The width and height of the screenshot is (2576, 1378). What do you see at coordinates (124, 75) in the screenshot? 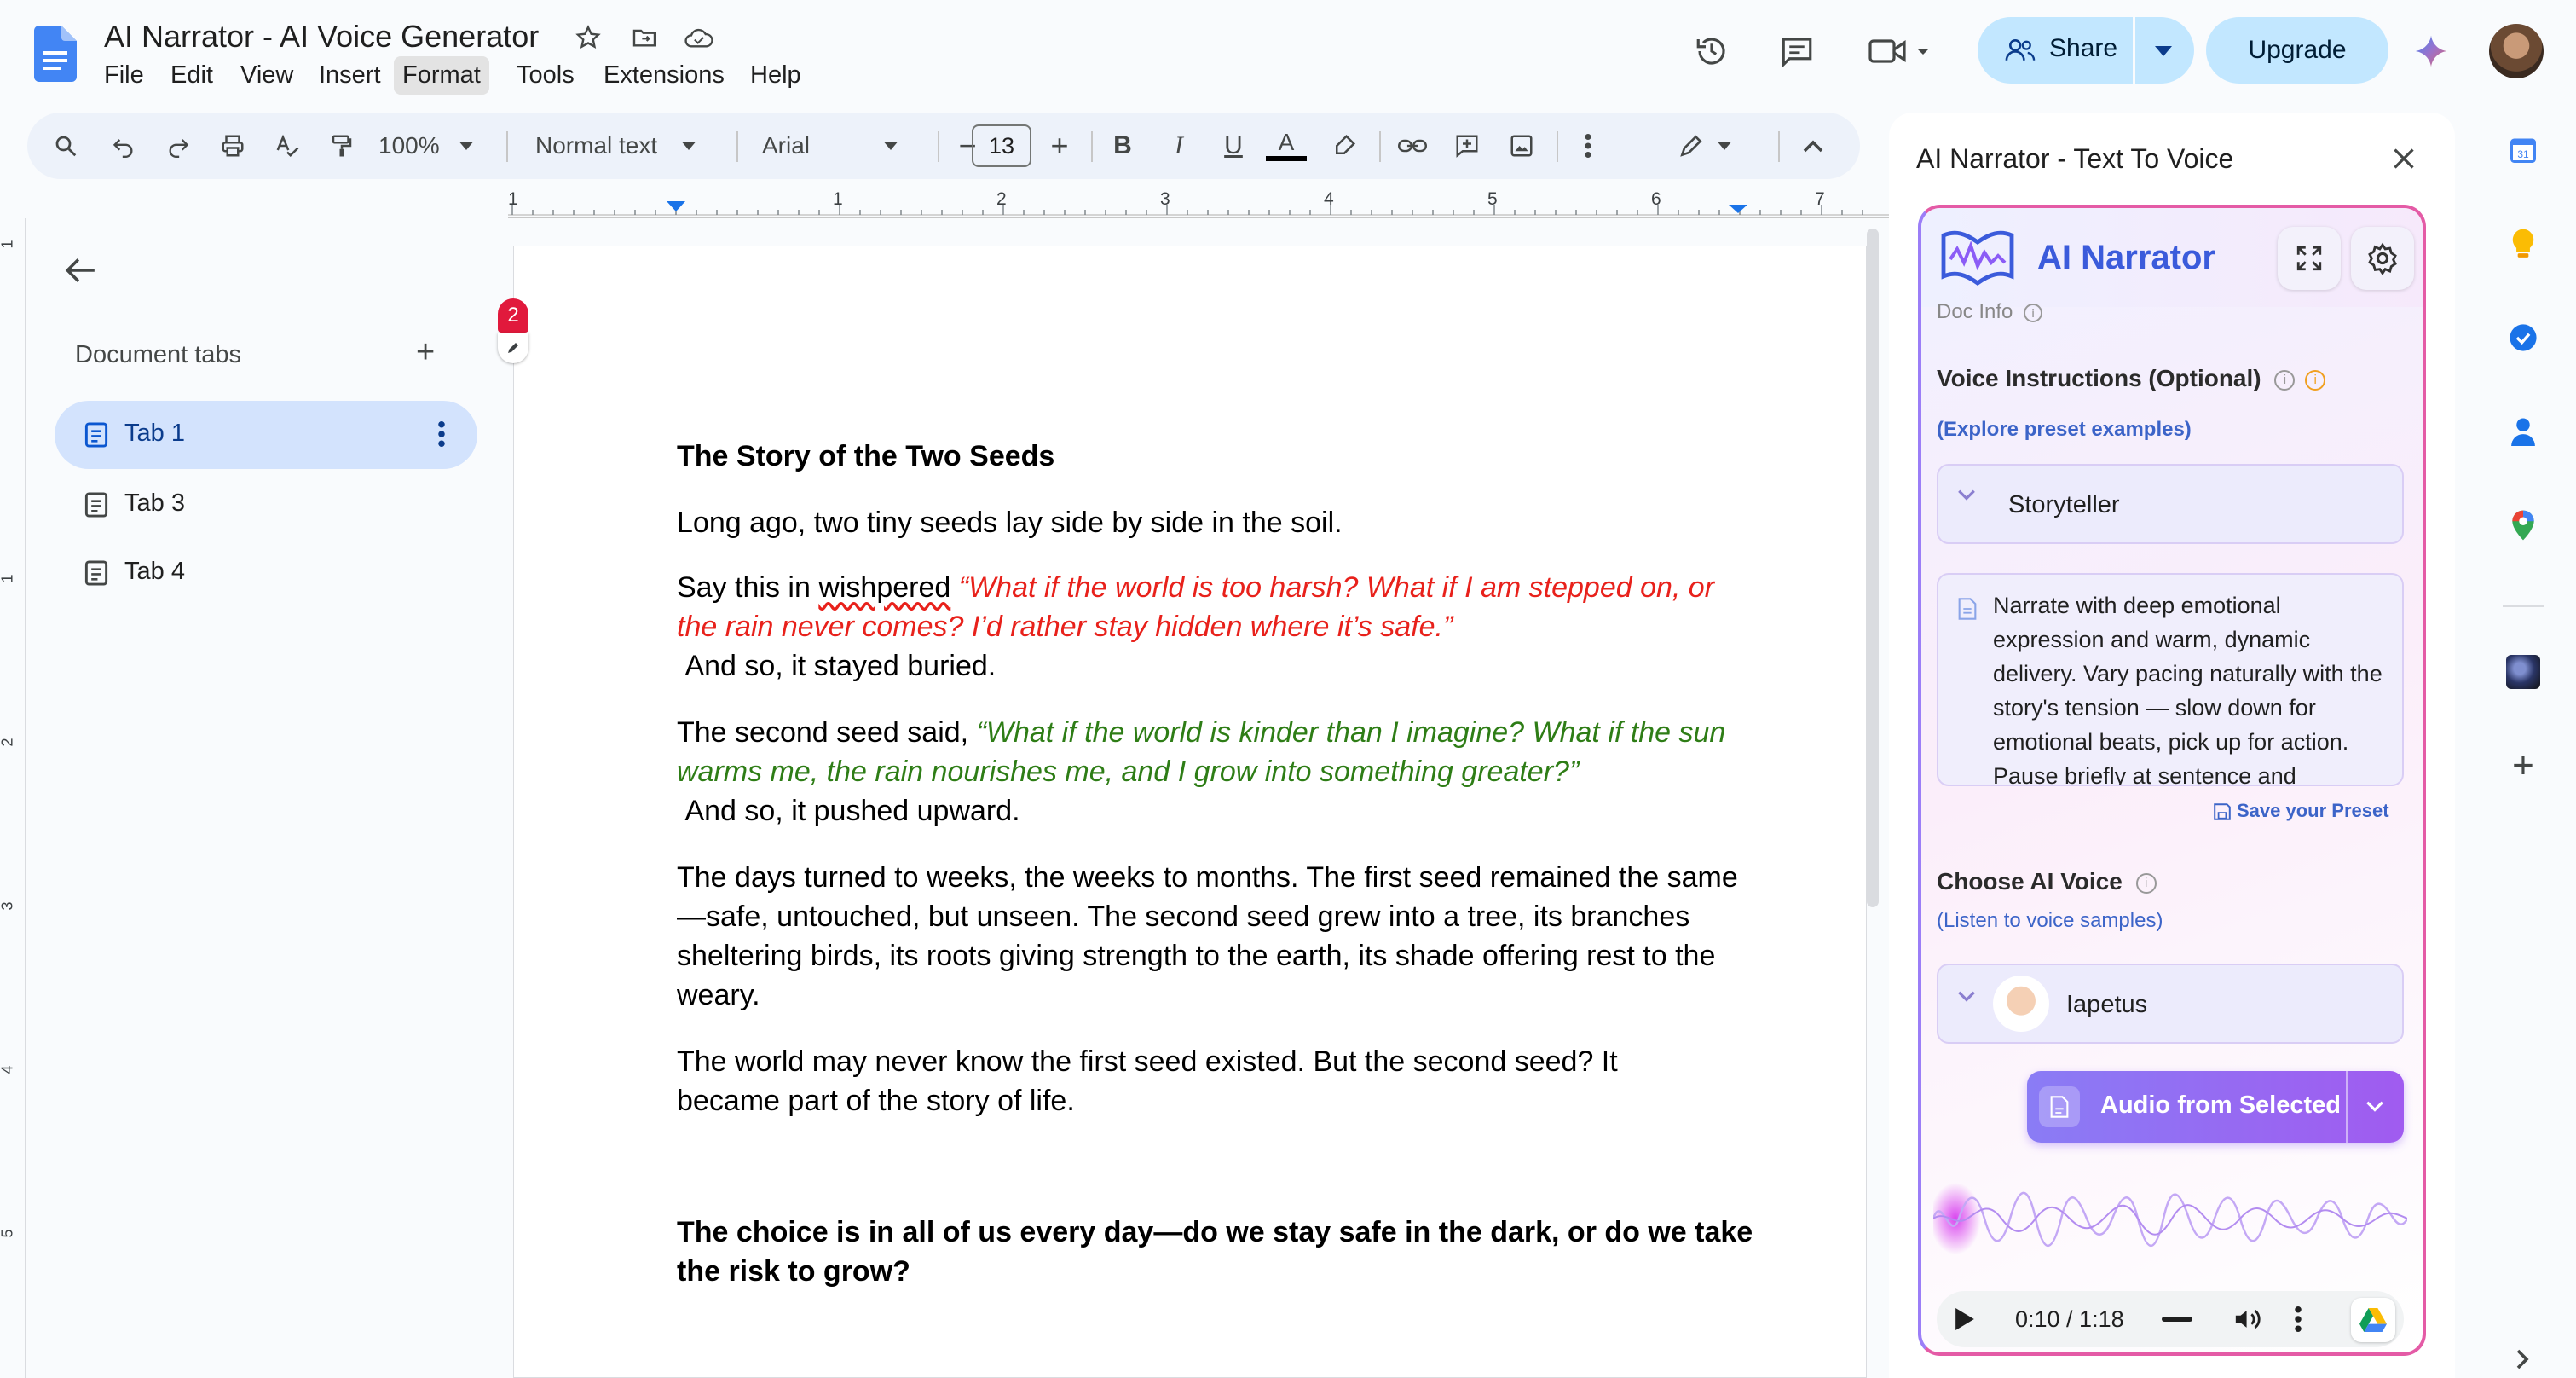
I see `menu-file: File` at bounding box center [124, 75].